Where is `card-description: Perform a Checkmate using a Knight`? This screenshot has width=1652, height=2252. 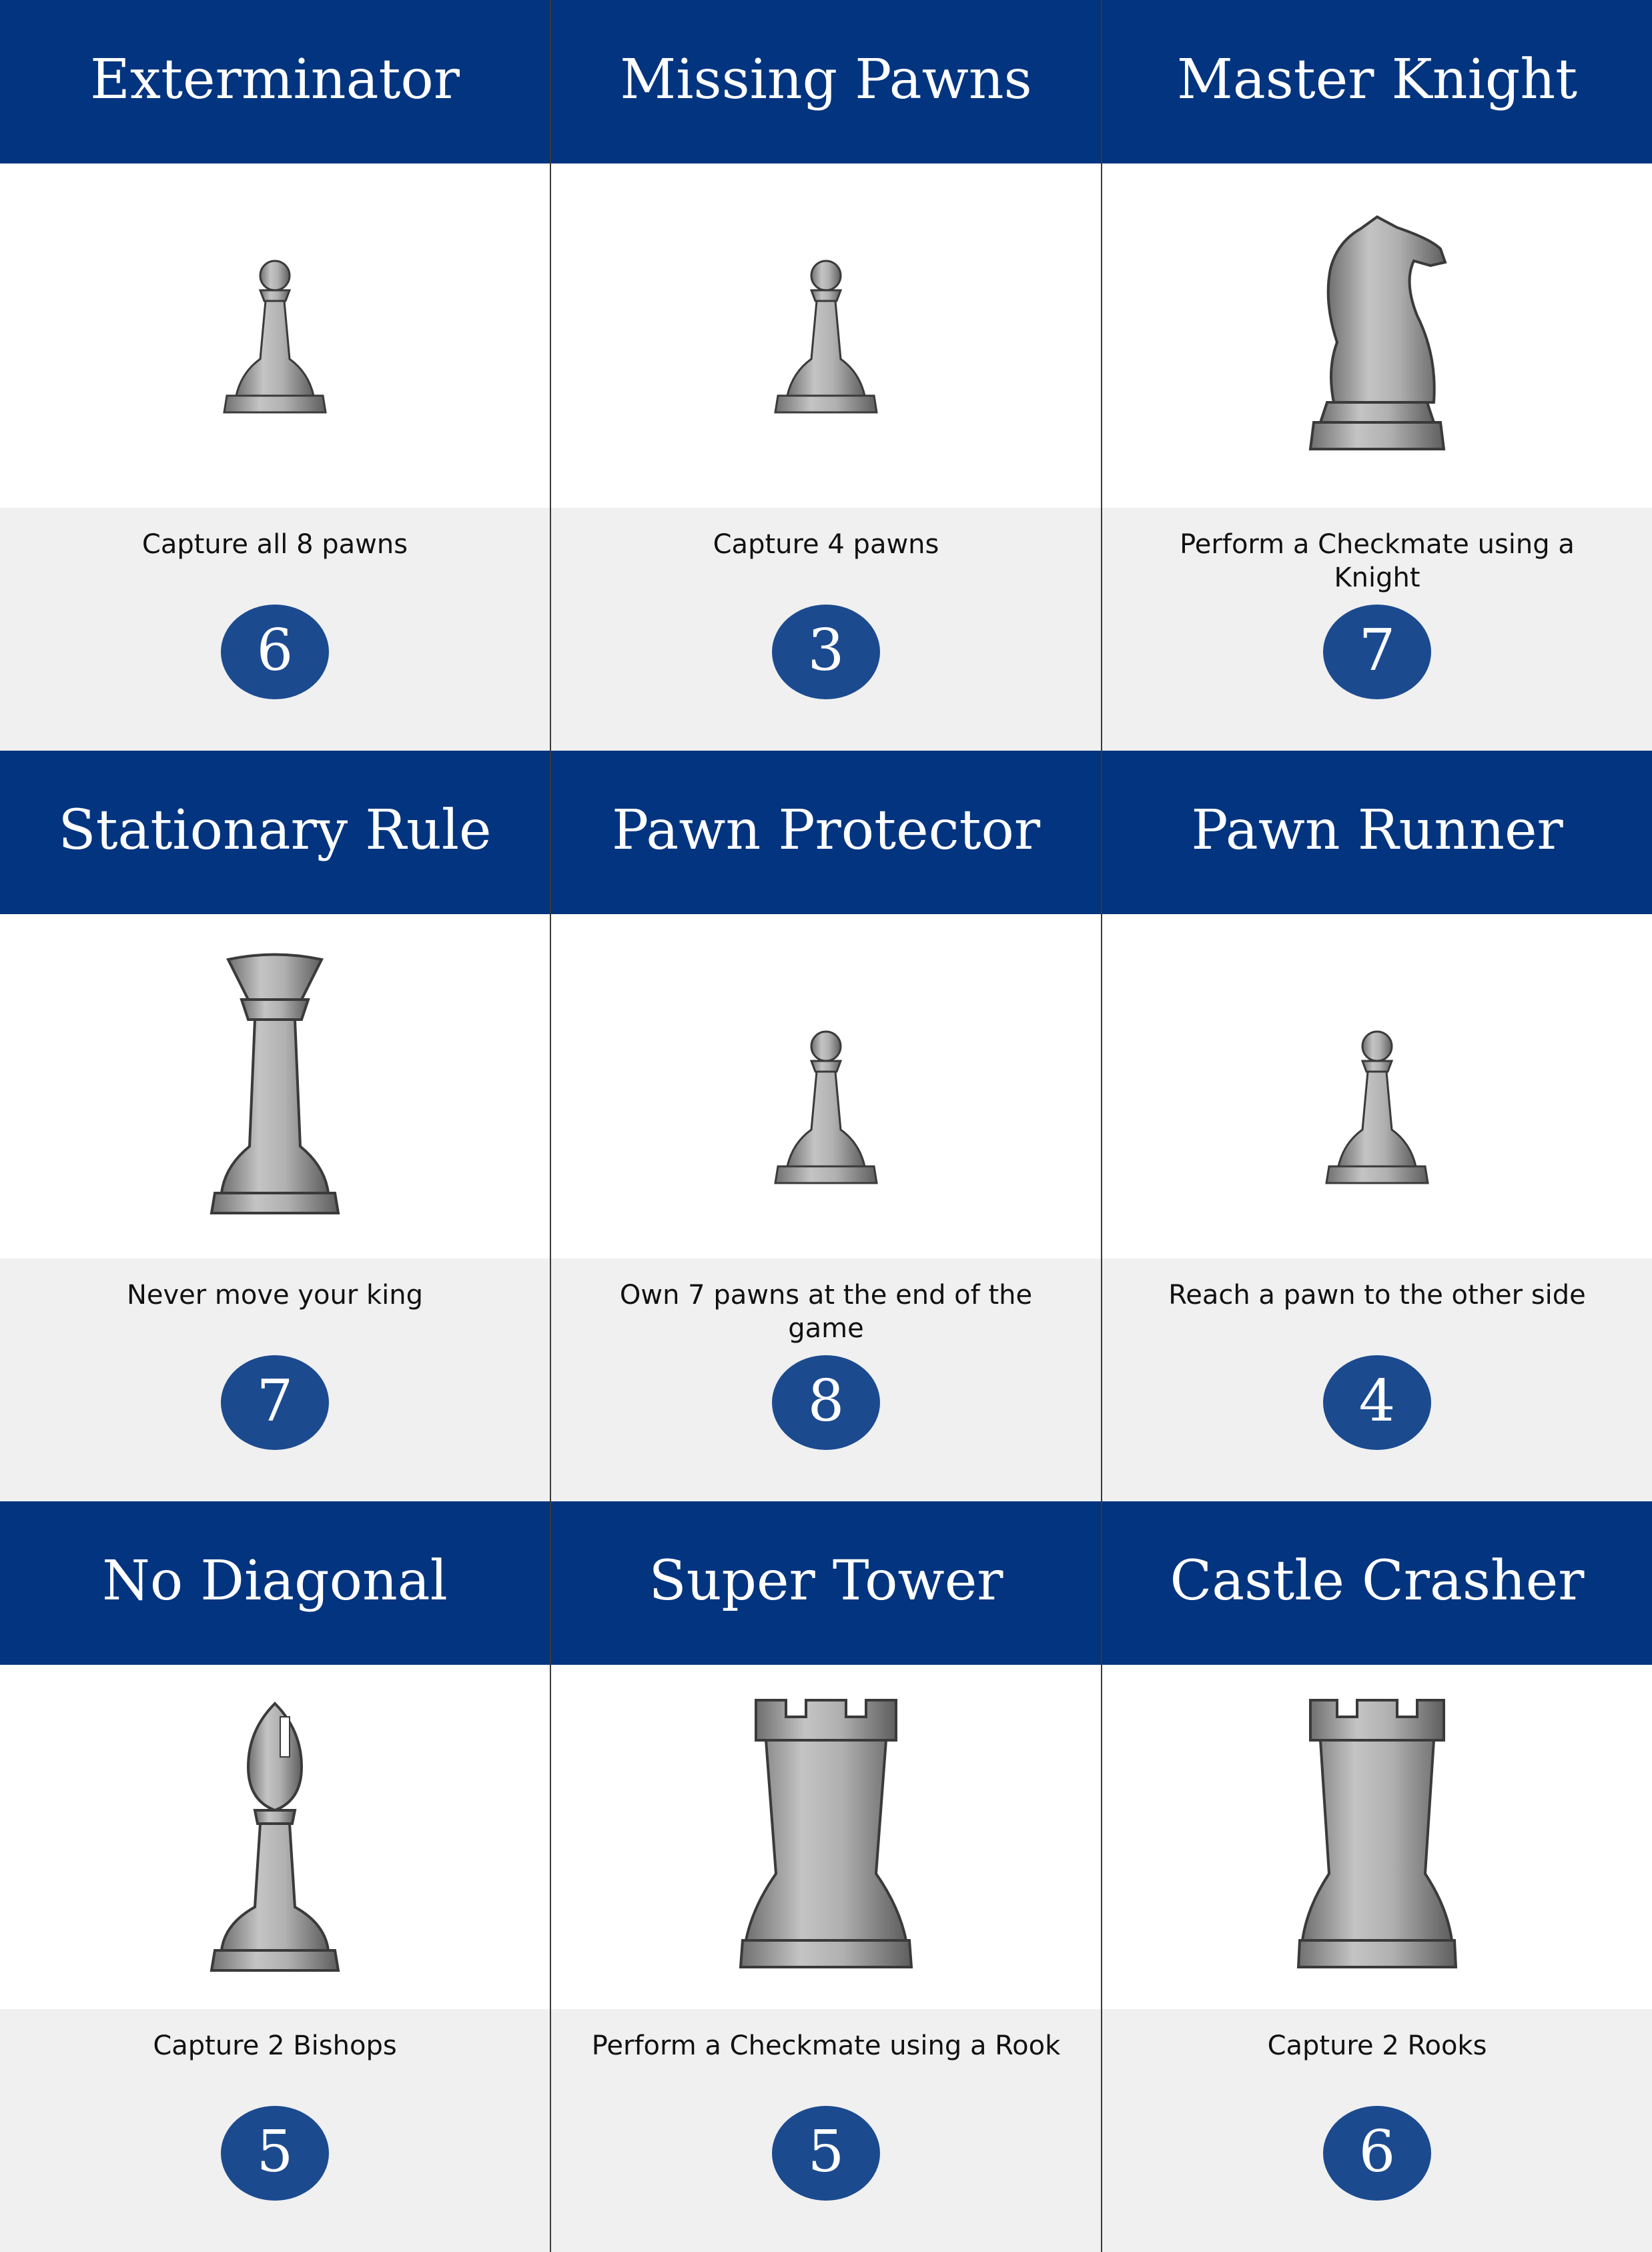
card-description: Perform a Checkmate using a Knight is located at coordinates (1378, 561).